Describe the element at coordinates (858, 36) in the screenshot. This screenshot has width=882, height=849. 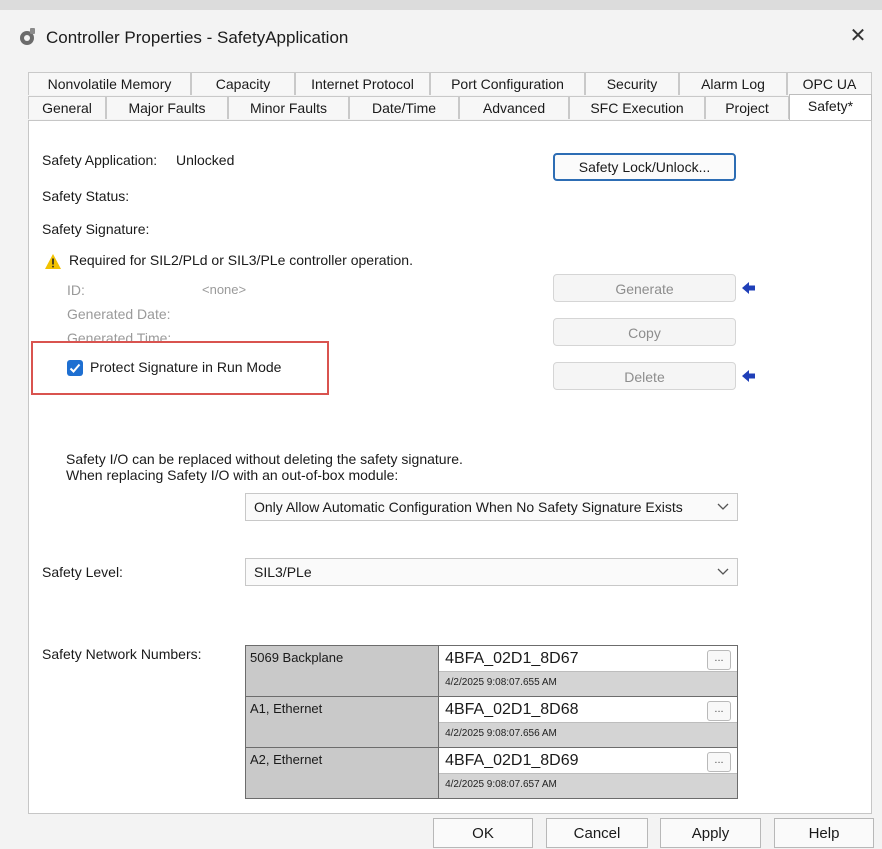
I see `close-icon: ✕` at that location.